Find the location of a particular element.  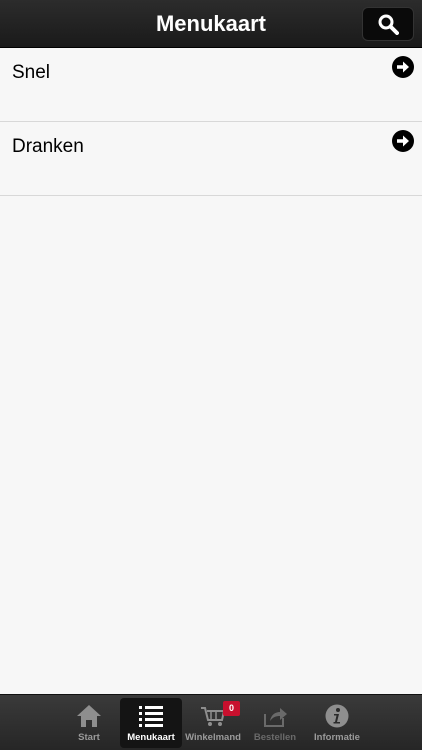

menu-item-snel: Snel is located at coordinates (211, 85).